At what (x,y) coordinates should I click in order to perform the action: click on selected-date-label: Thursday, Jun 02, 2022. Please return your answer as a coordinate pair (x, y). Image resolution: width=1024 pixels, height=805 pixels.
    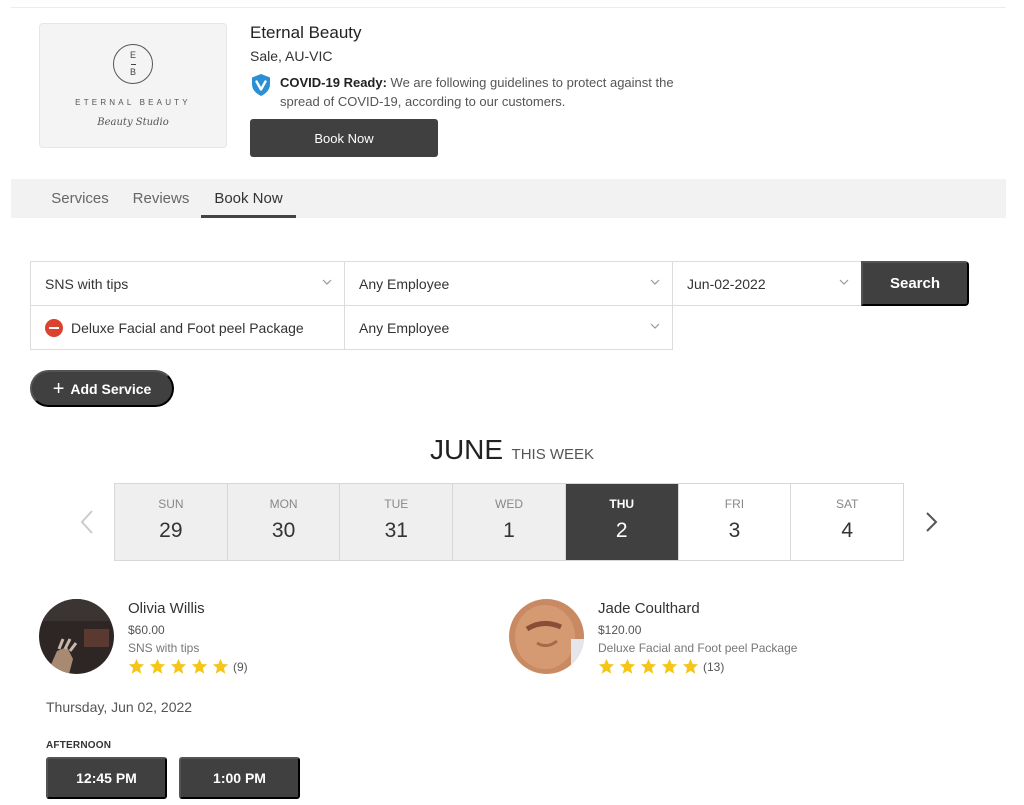
    Looking at the image, I should click on (119, 707).